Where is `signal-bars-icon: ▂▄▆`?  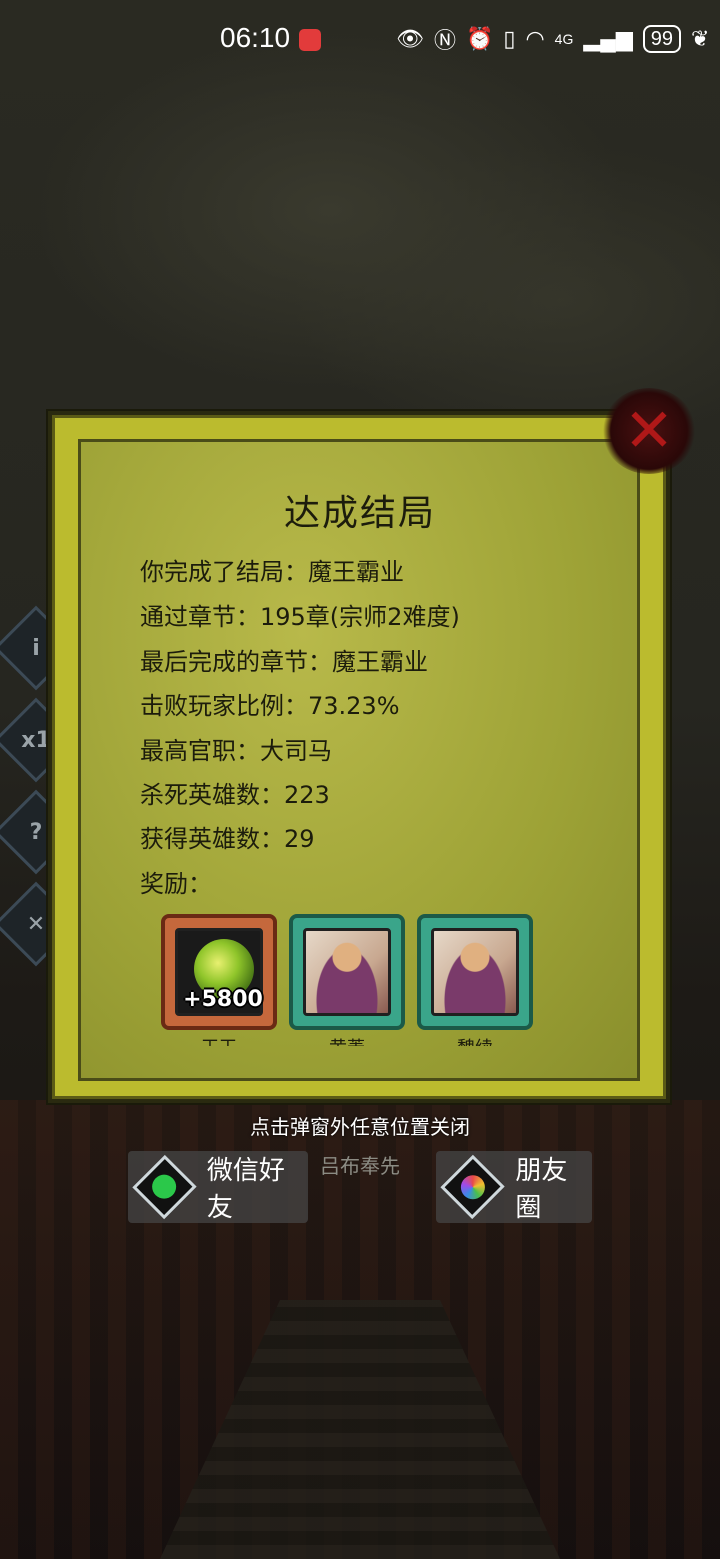 signal-bars-icon: ▂▄▆ is located at coordinates (608, 38).